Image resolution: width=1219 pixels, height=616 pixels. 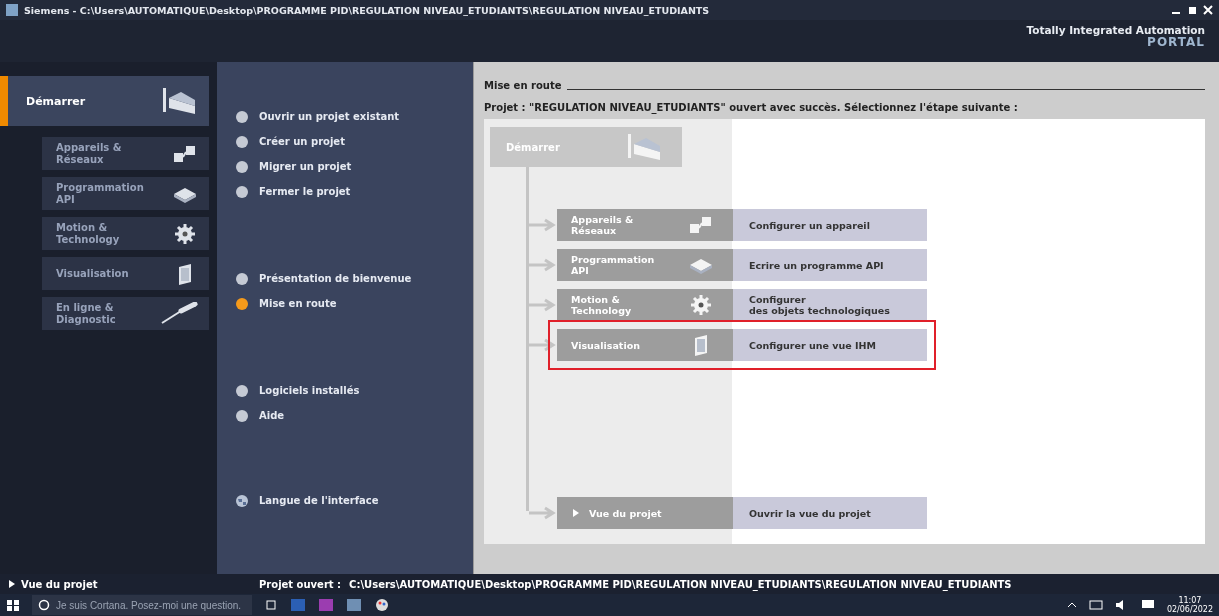 What do you see at coordinates (382, 605) in the screenshot?
I see `palette-icon` at bounding box center [382, 605].